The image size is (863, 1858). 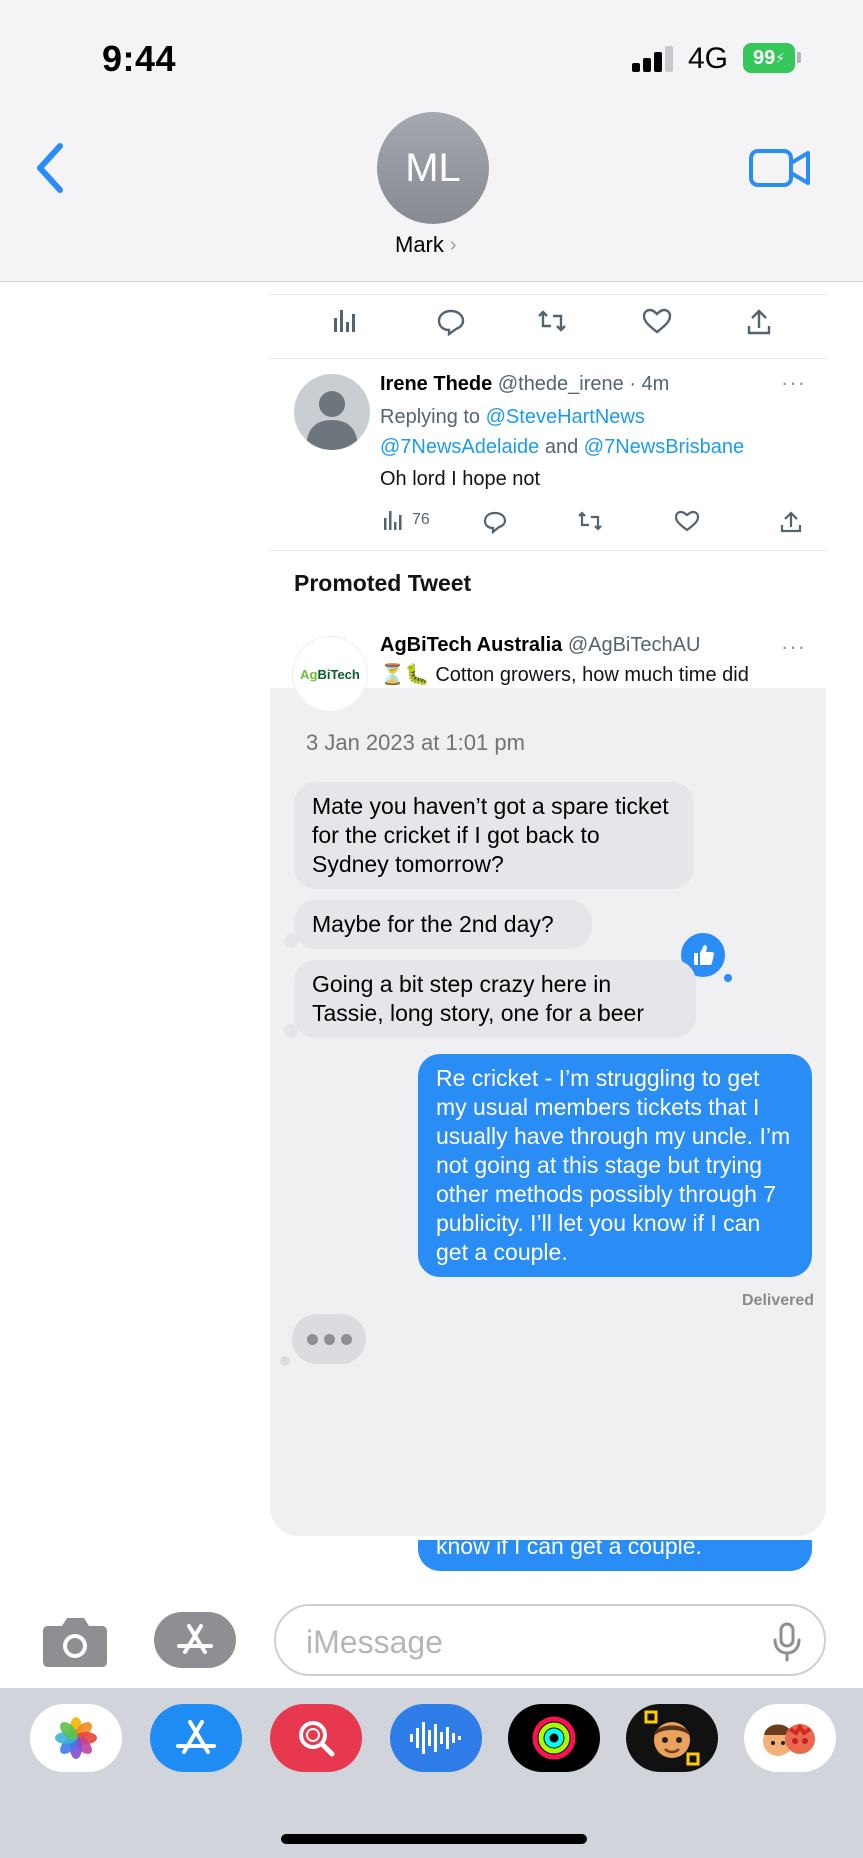 What do you see at coordinates (550, 1640) in the screenshot?
I see `message-input: iMessage` at bounding box center [550, 1640].